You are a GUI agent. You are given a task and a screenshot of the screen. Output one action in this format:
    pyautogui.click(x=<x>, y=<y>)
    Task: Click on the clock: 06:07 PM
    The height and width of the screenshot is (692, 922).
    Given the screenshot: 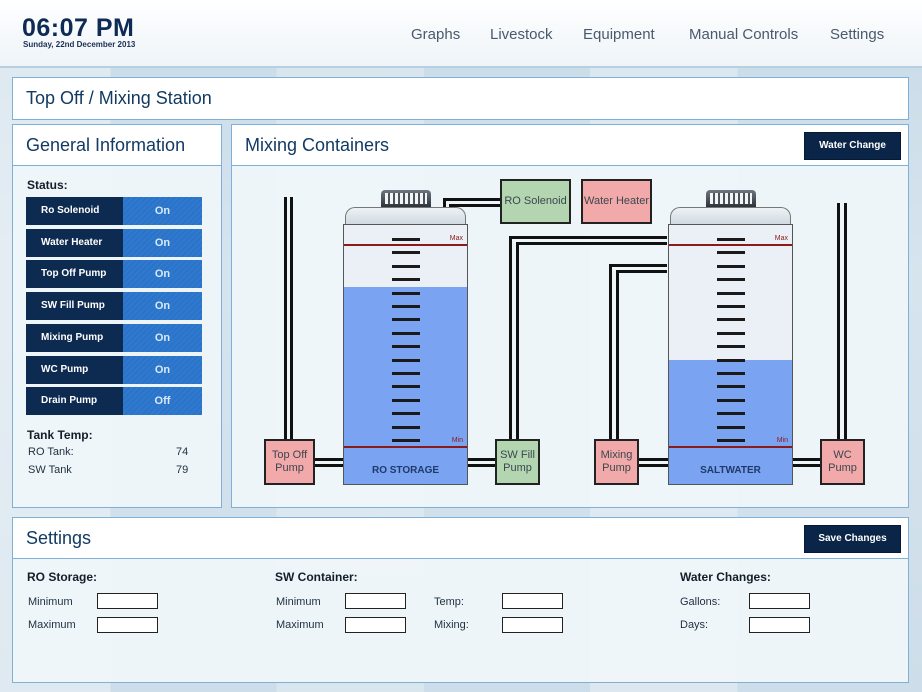 What is the action you would take?
    pyautogui.click(x=78, y=28)
    